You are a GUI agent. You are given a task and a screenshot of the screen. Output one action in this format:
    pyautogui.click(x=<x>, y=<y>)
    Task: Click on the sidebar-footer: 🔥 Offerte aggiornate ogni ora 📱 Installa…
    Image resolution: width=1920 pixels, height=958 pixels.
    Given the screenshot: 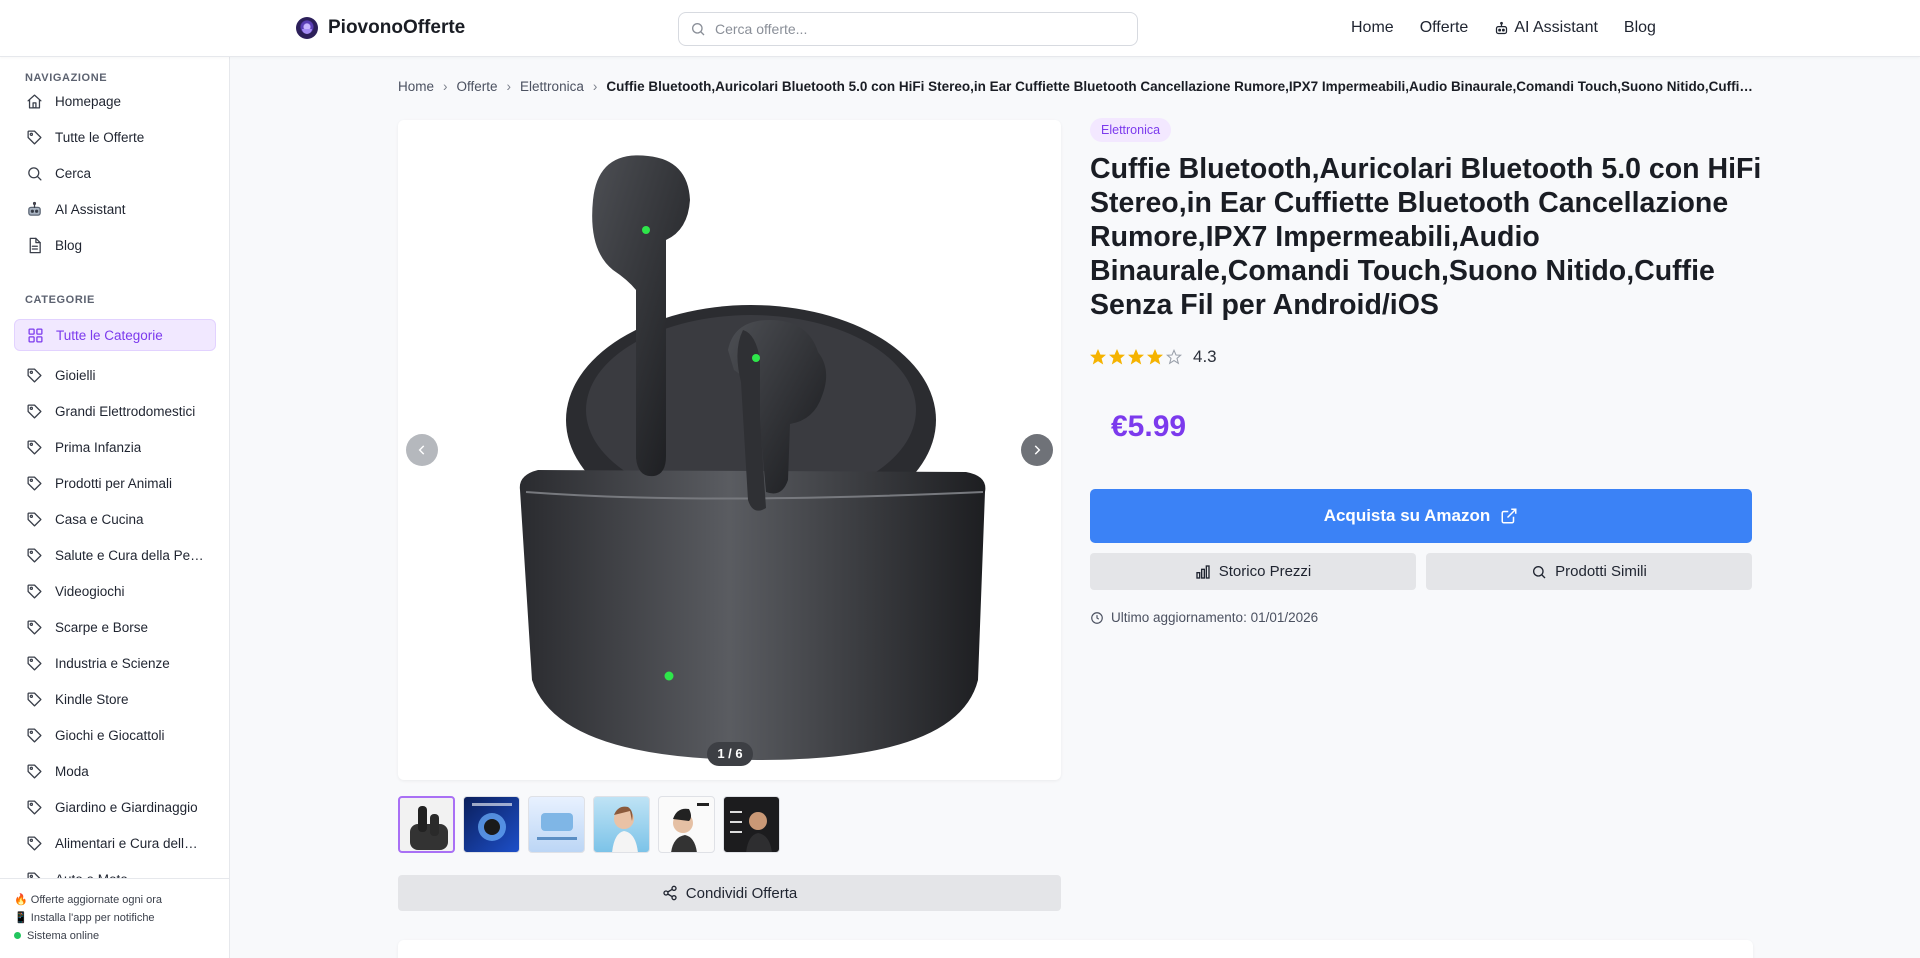 What is the action you would take?
    pyautogui.click(x=114, y=918)
    